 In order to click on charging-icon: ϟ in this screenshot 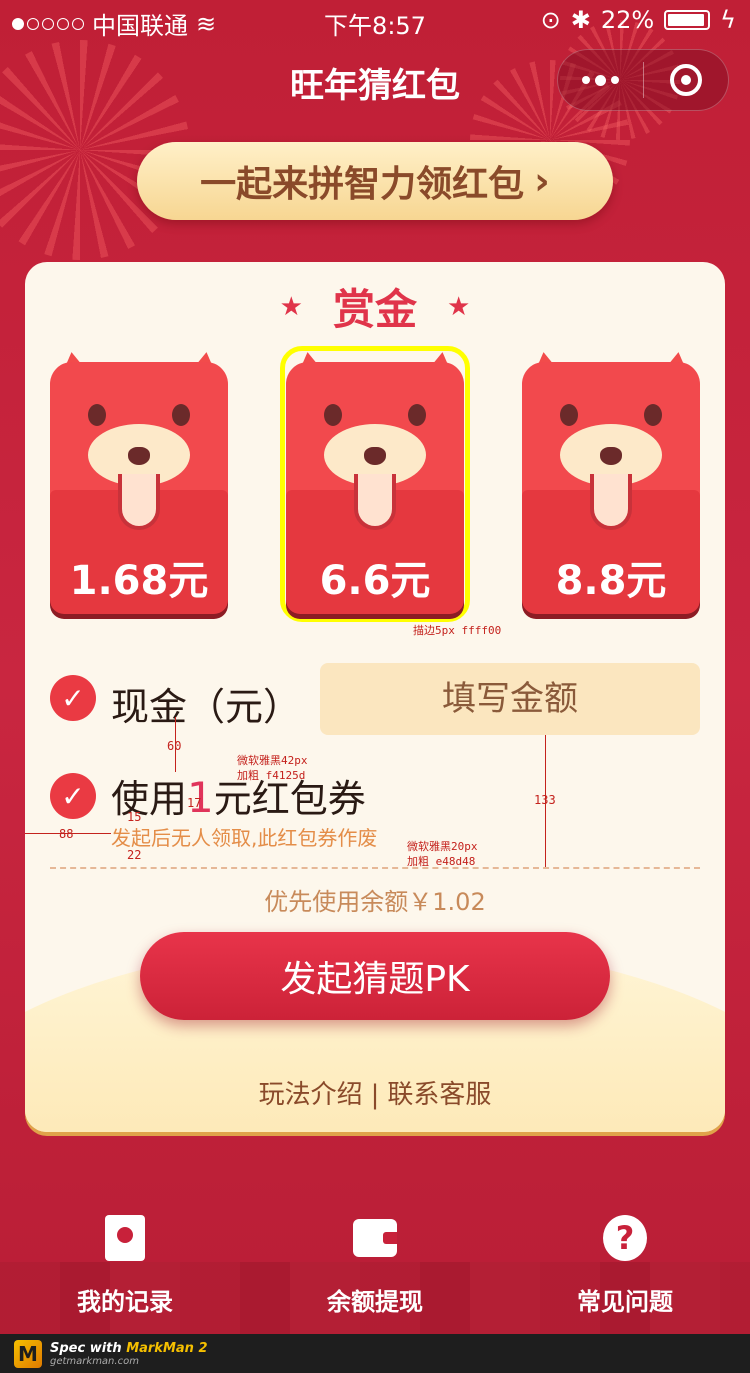, I will do `click(728, 20)`.